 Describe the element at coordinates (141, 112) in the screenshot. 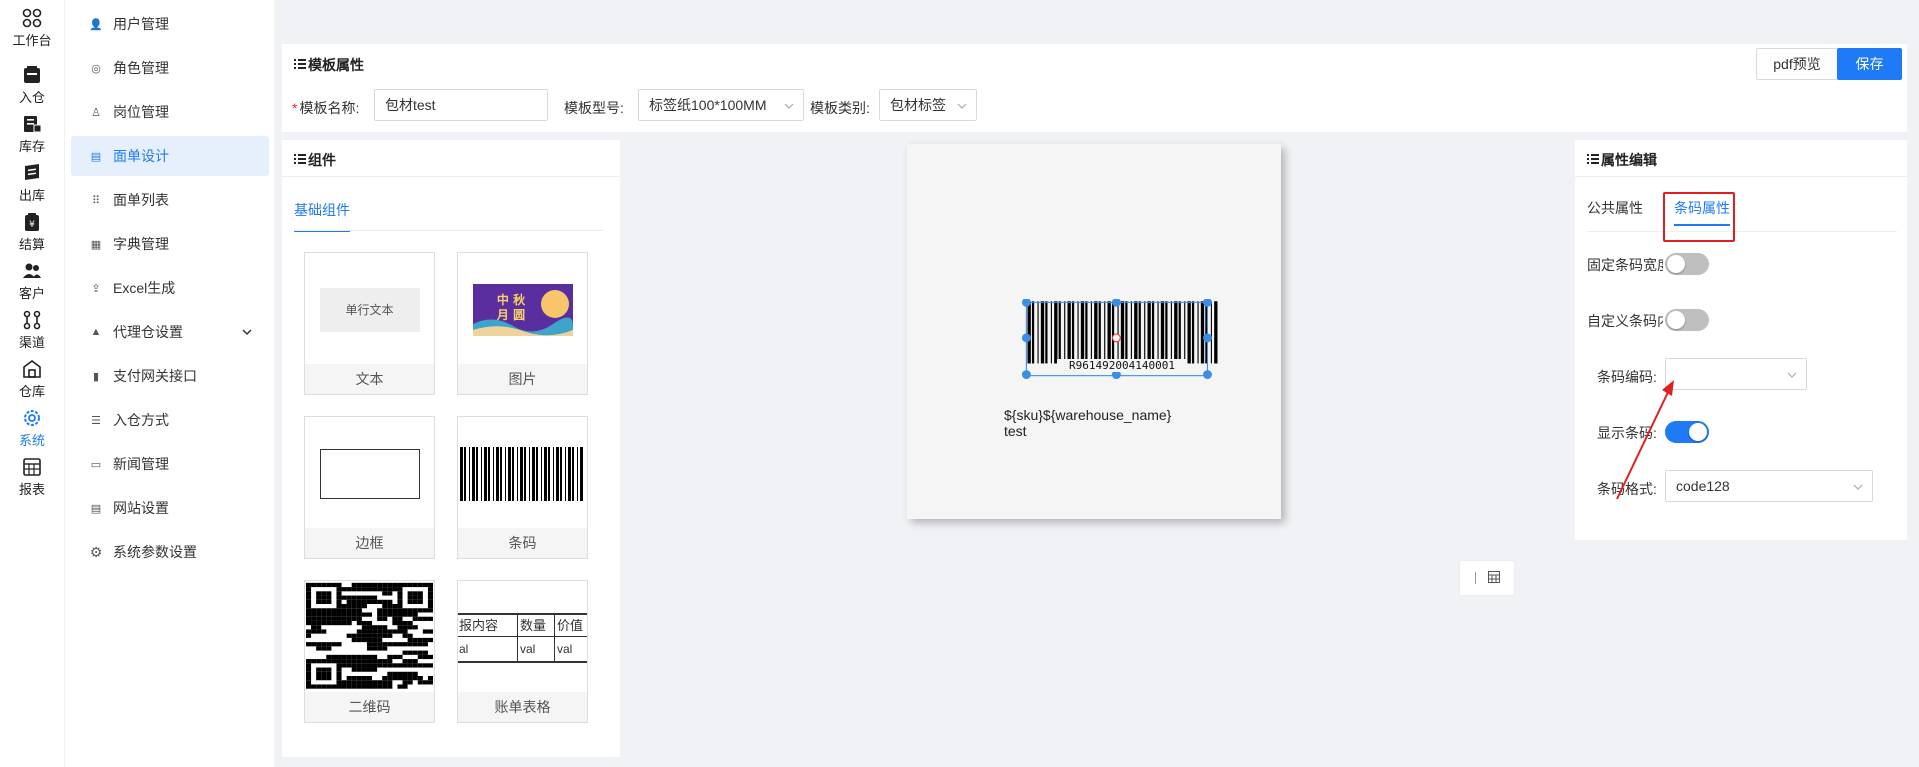

I see `menu-label: 岗位管理` at that location.